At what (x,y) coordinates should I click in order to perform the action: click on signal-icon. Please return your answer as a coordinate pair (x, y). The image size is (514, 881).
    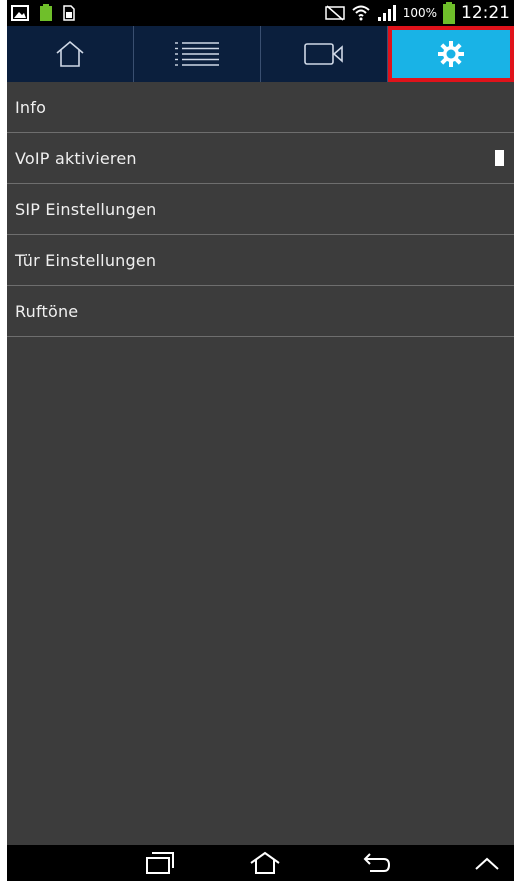
    Looking at the image, I should click on (386, 13).